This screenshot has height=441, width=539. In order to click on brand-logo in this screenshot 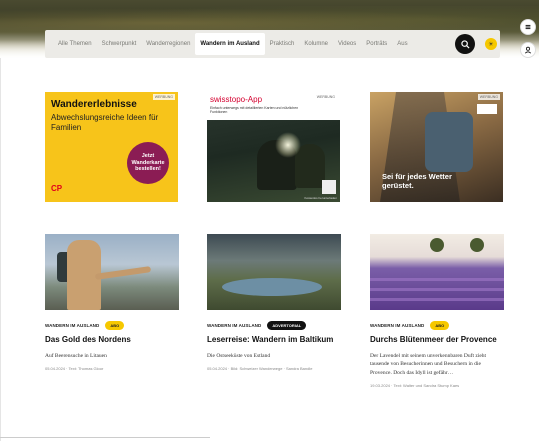, I will do `click(487, 109)`.